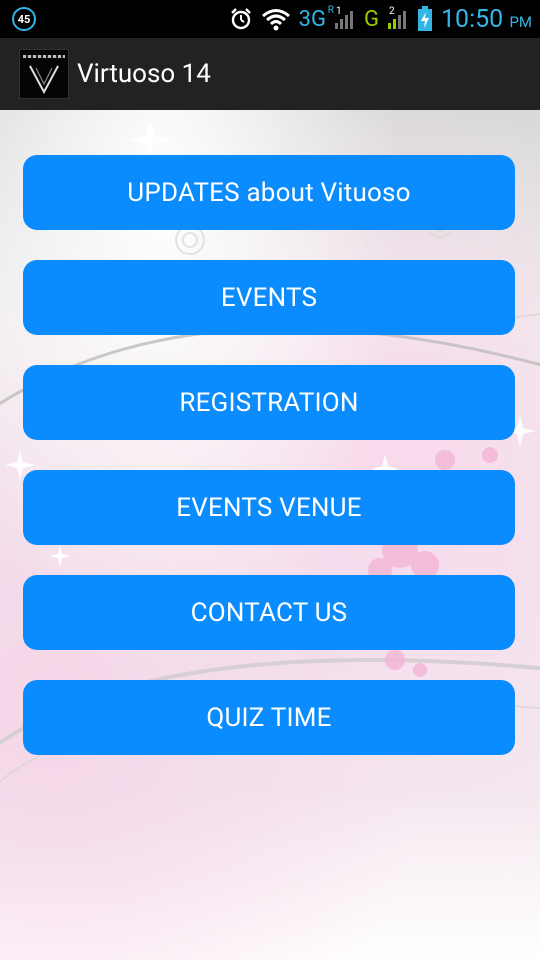  I want to click on quiz-time-button-label: QUIZ TIME, so click(269, 717).